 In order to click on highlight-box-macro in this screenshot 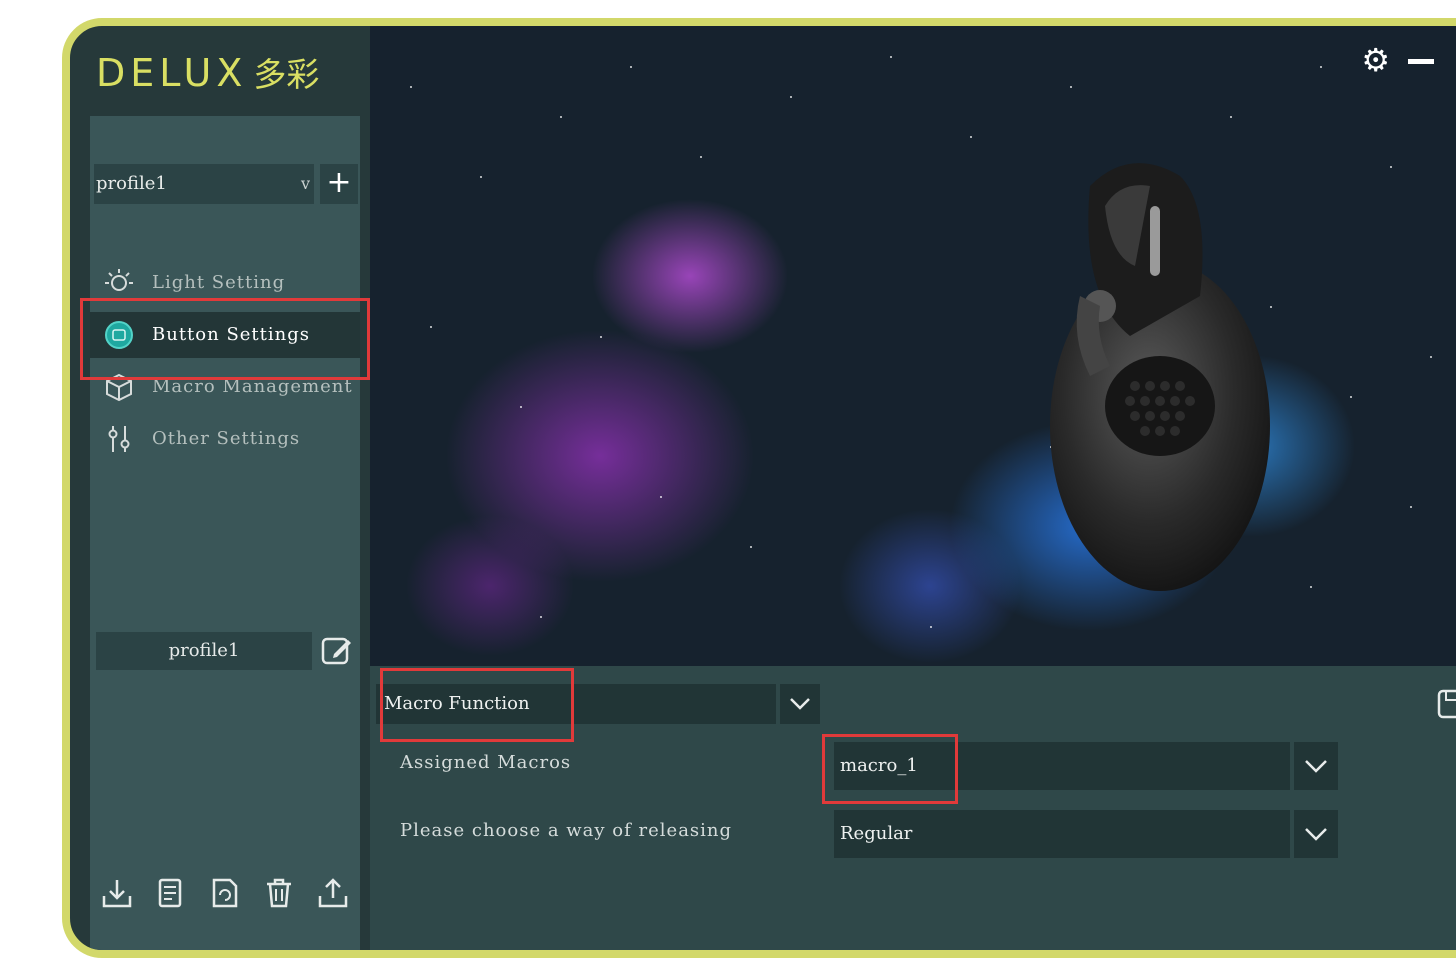, I will do `click(890, 769)`.